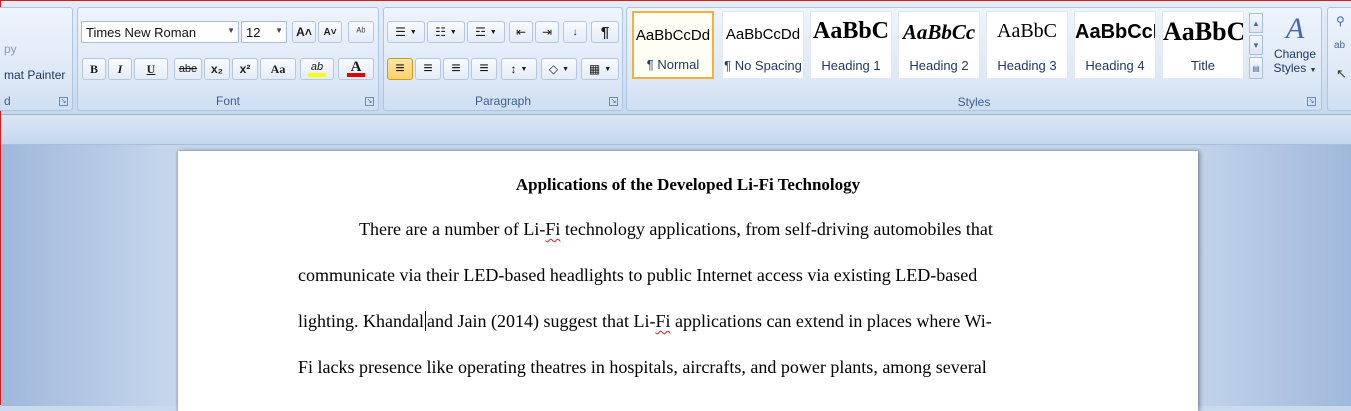  What do you see at coordinates (428, 69) in the screenshot?
I see `align-center-button: ≡` at bounding box center [428, 69].